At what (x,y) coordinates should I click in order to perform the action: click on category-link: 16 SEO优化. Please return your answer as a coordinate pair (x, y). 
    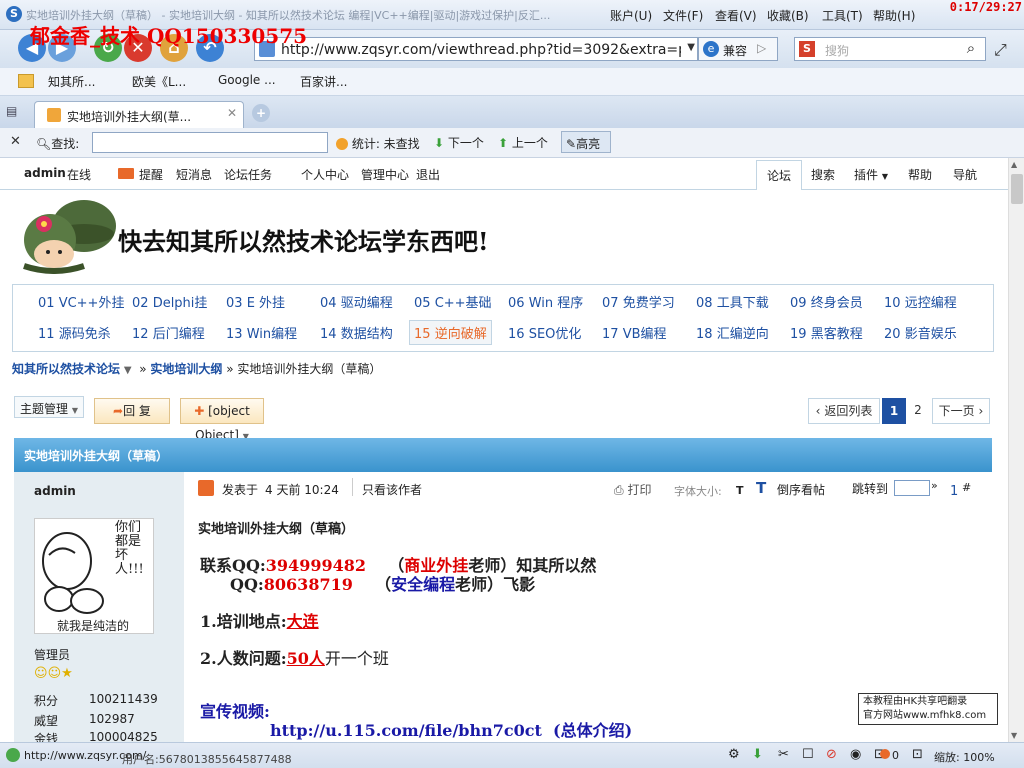
    Looking at the image, I should click on (544, 332).